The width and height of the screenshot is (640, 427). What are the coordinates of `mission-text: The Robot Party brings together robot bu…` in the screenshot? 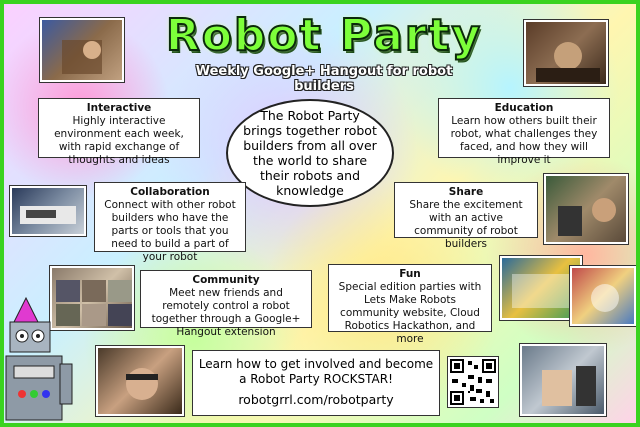 It's located at (310, 153).